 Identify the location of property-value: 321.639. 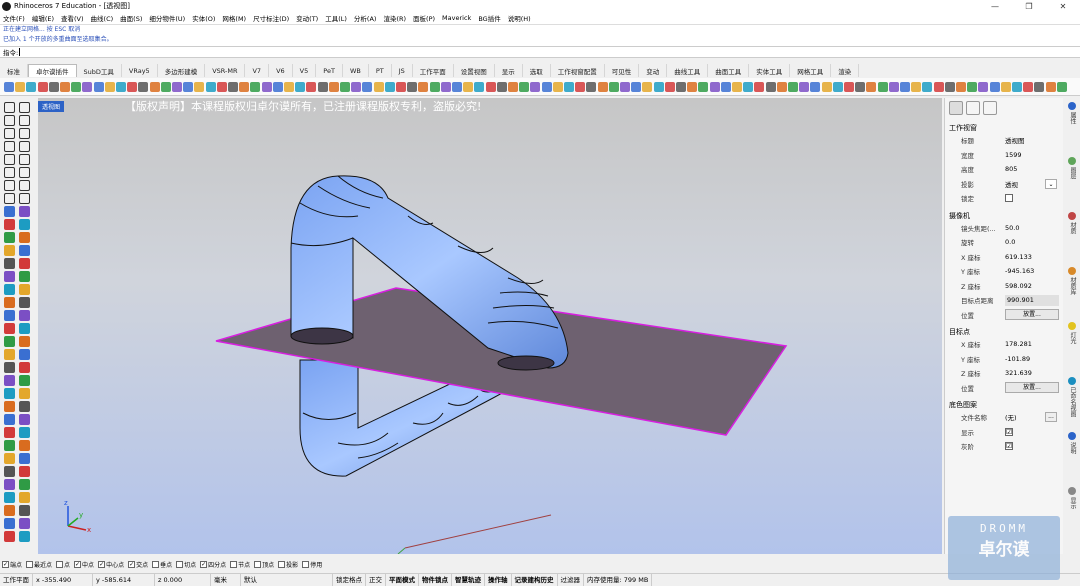
(1018, 373).